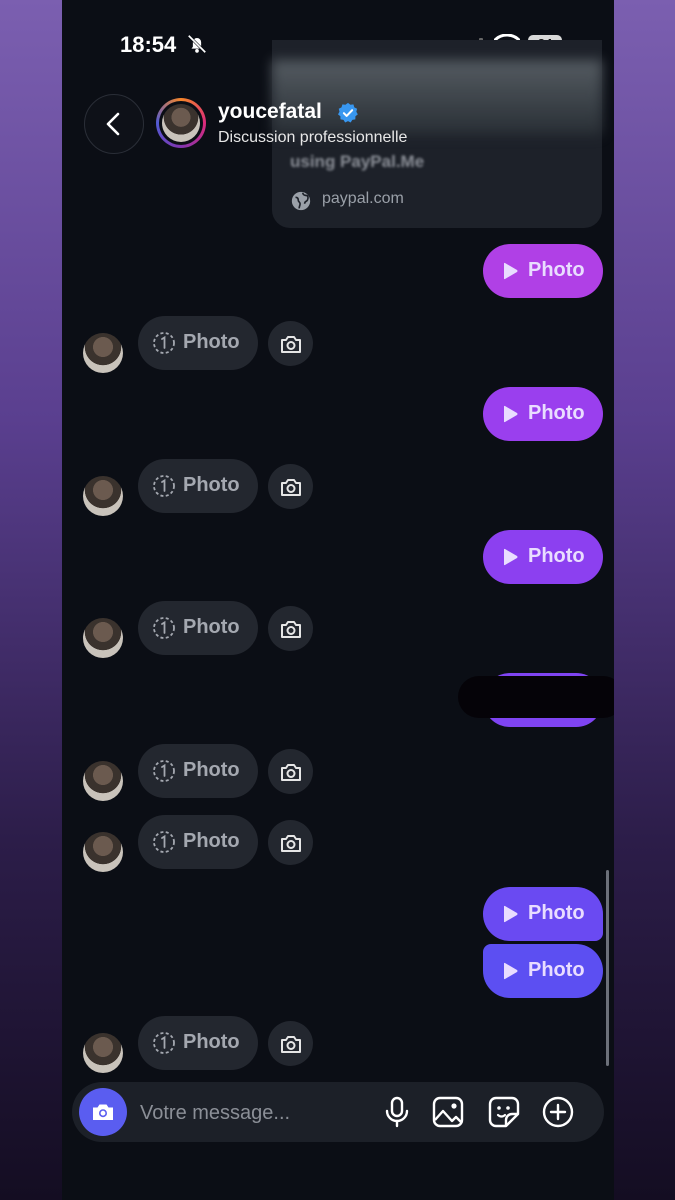 This screenshot has width=675, height=1200. I want to click on camera-button, so click(103, 1112).